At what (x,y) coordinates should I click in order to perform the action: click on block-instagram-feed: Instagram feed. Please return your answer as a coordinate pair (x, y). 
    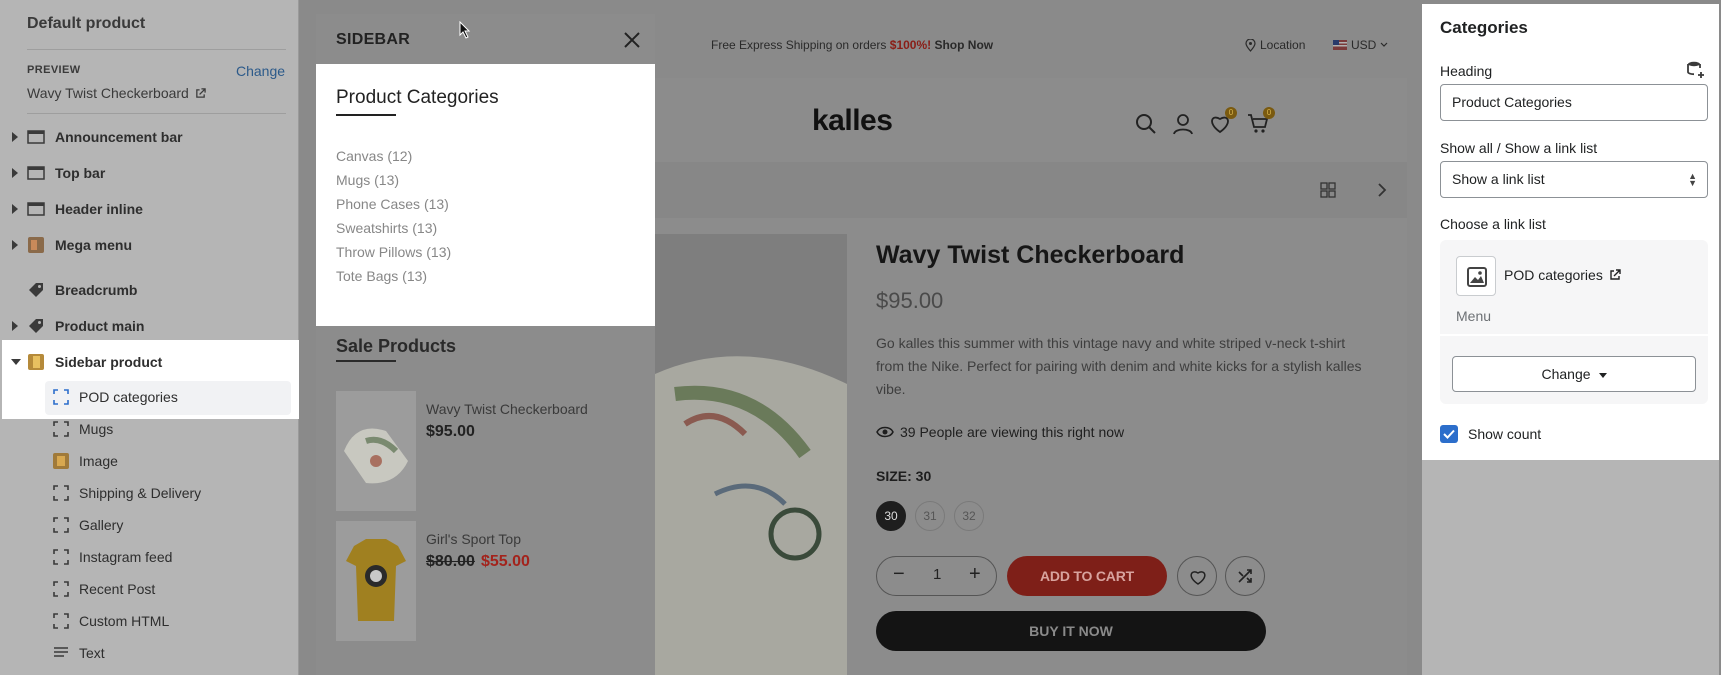
    Looking at the image, I should click on (149, 557).